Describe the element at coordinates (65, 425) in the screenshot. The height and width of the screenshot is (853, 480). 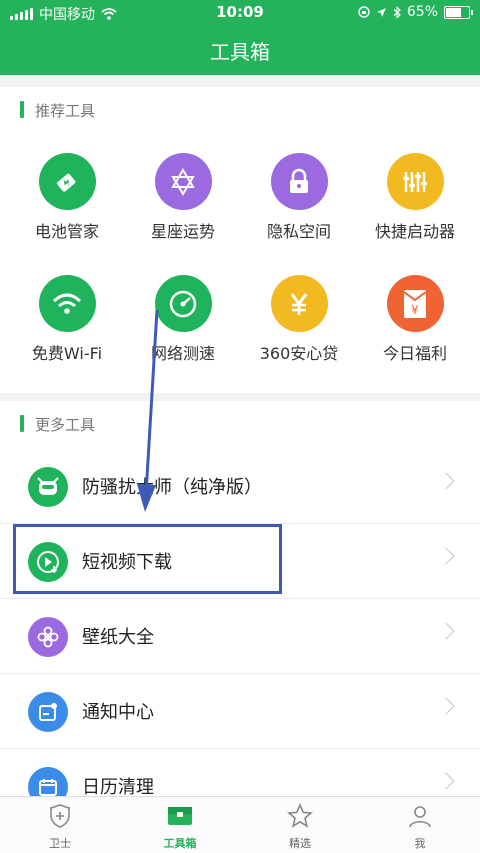
I see `section-title: 更多工具` at that location.